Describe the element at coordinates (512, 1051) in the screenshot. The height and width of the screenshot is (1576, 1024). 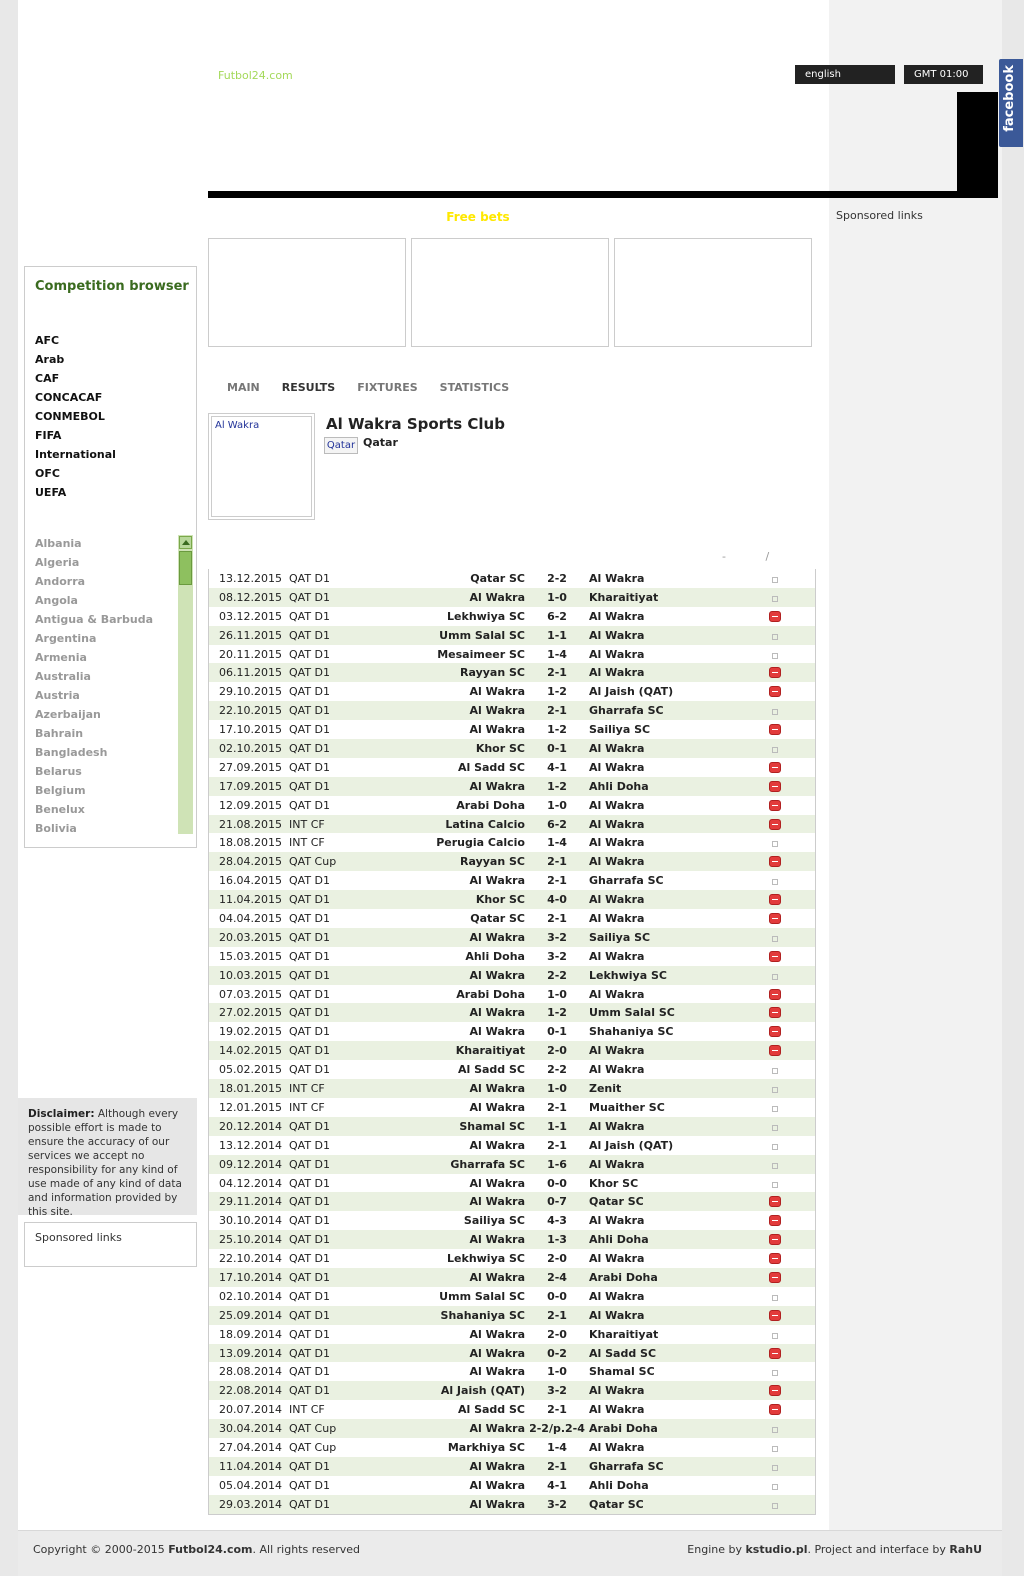
I see `result-row: 14.02.2015 QAT D1 Kharaitiyat 2-0 Al Wakra` at that location.